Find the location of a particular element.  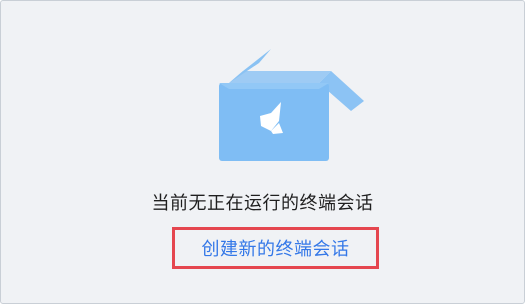

create-session-highlight: 创建新的终端会话 is located at coordinates (275, 248).